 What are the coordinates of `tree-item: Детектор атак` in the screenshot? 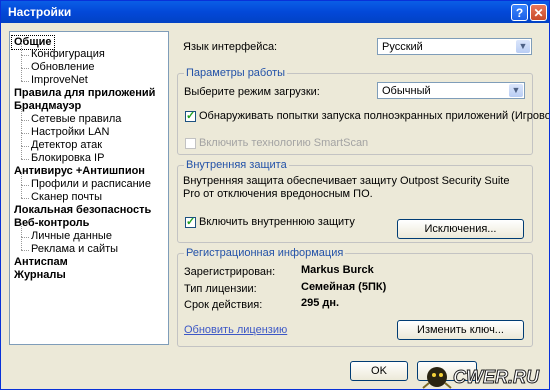 It's located at (66, 145).